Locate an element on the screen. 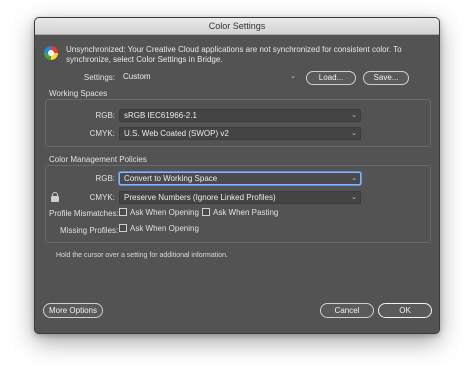  color-wheel-icon is located at coordinates (51, 53).